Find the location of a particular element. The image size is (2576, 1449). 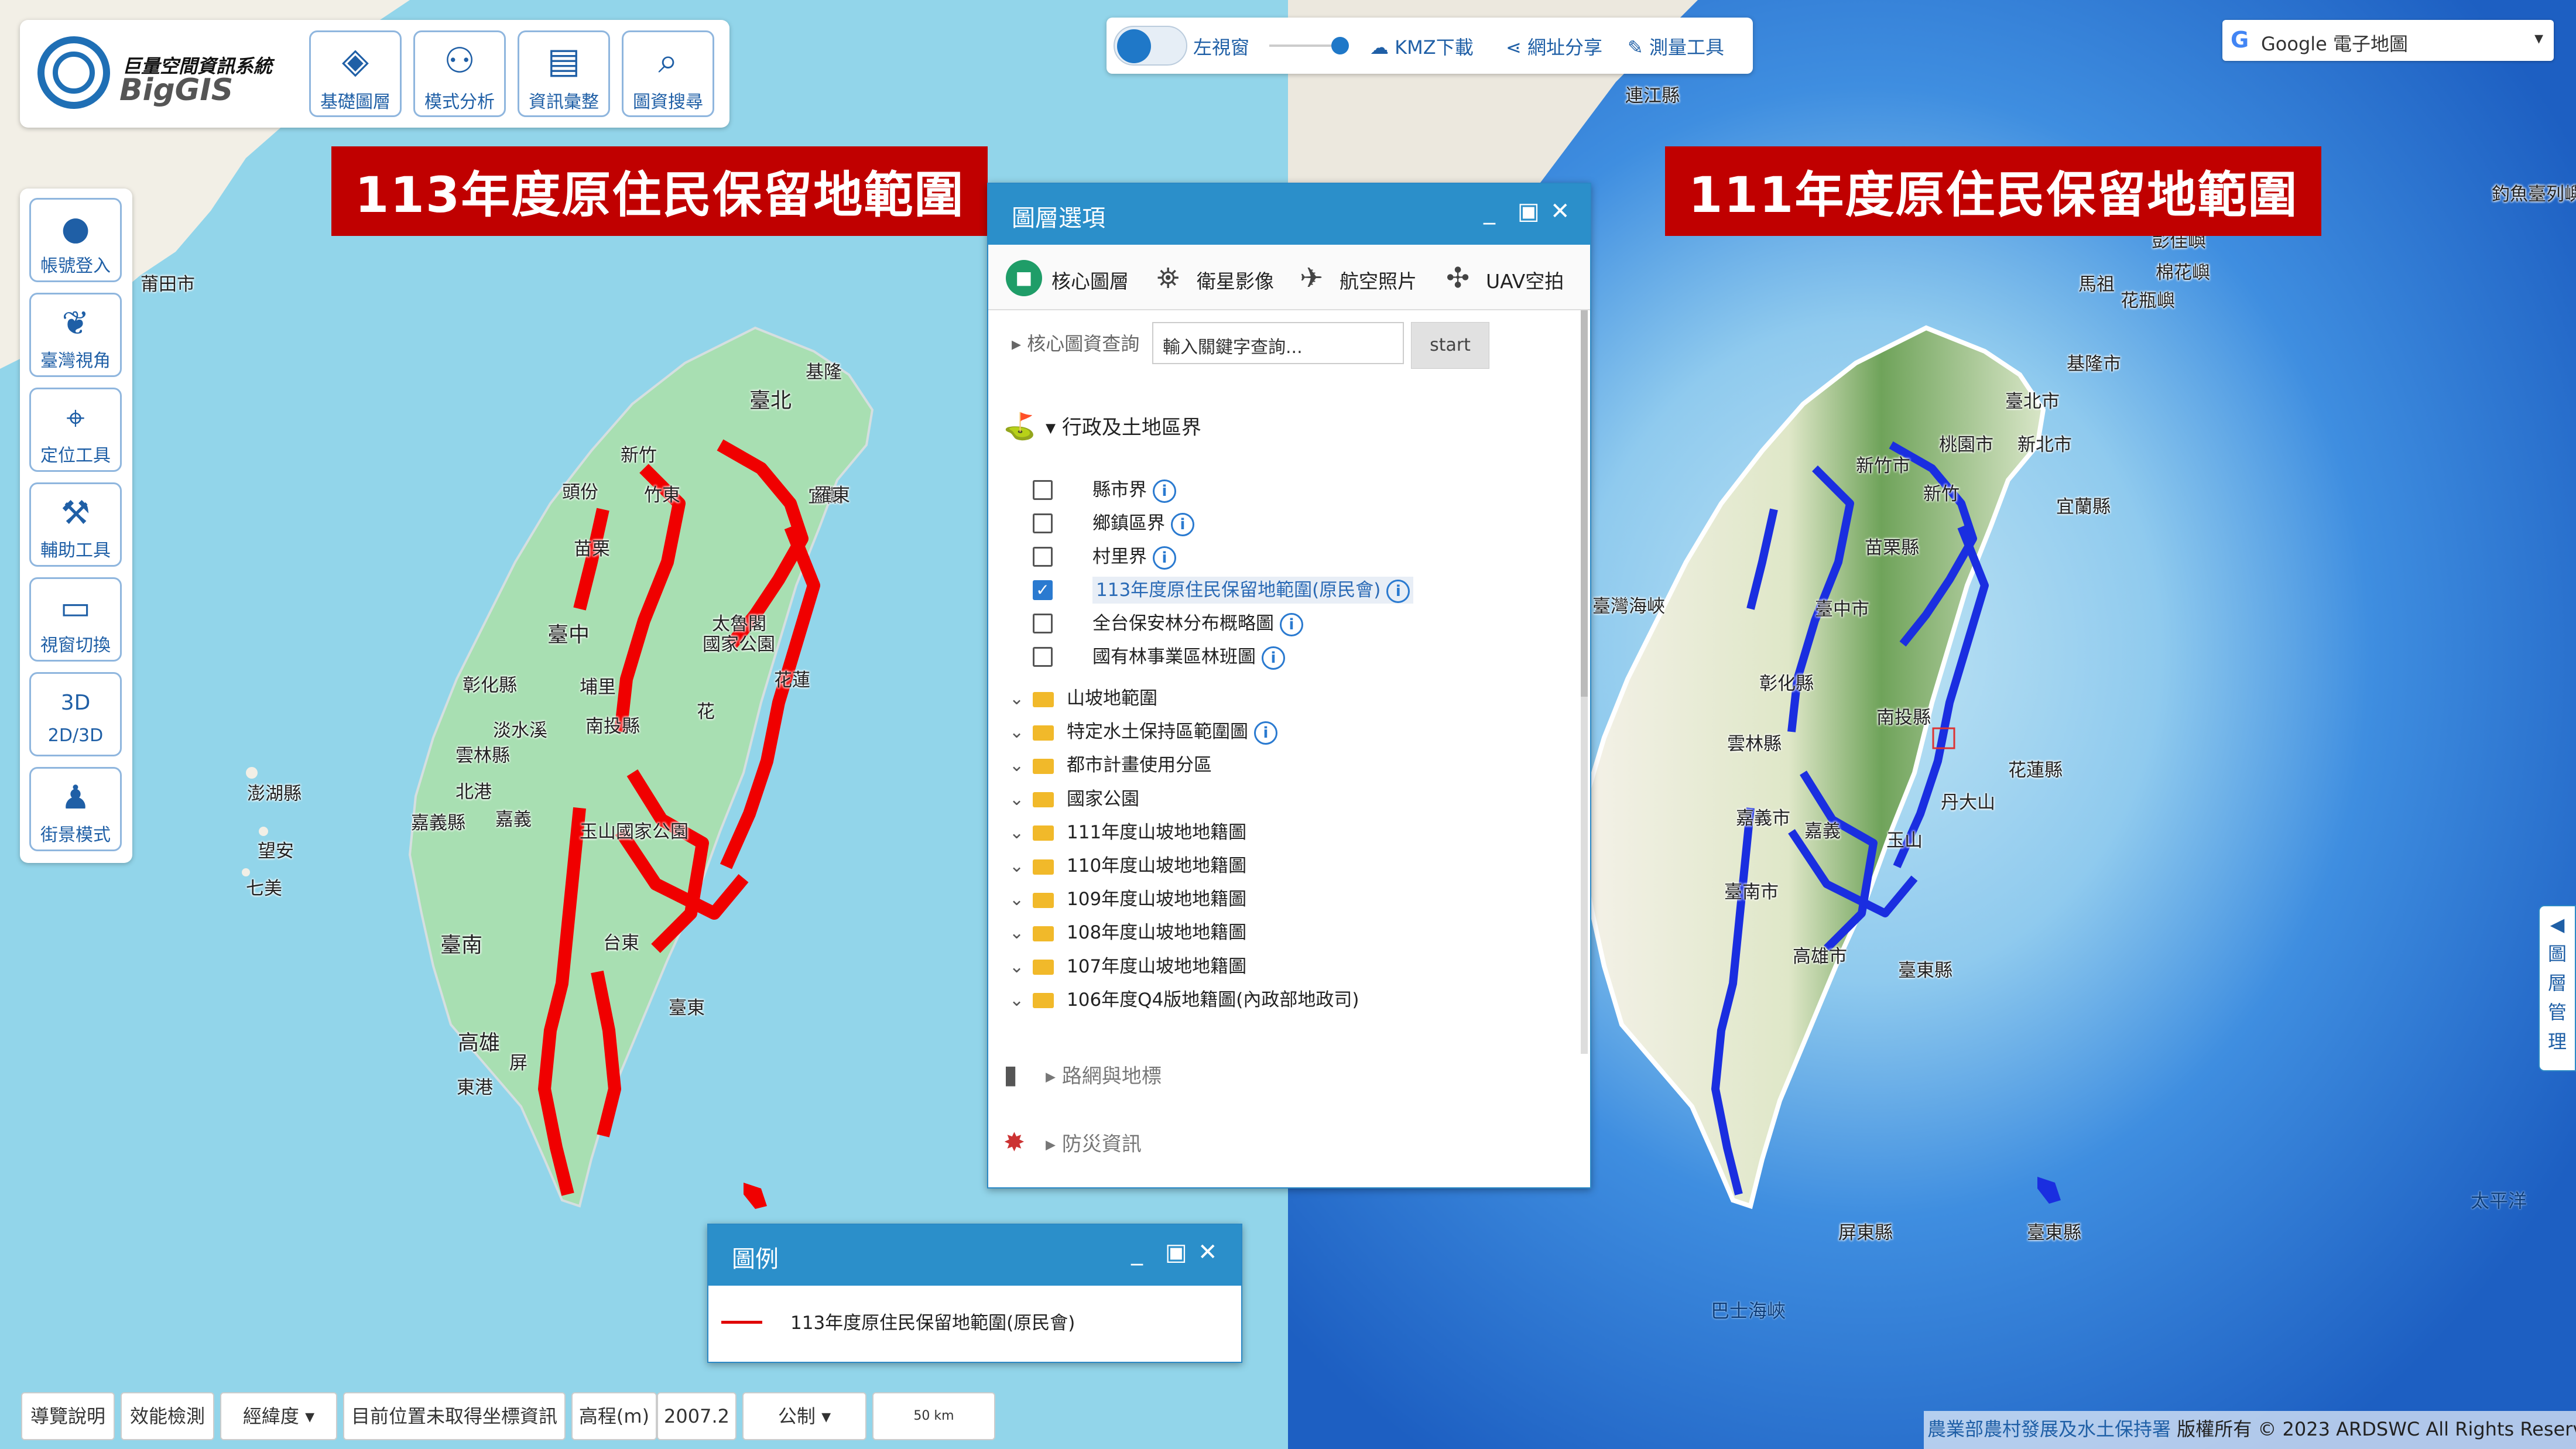

layer-panel-header: 圖層選項 _ ▣ ✕ is located at coordinates (1289, 214).